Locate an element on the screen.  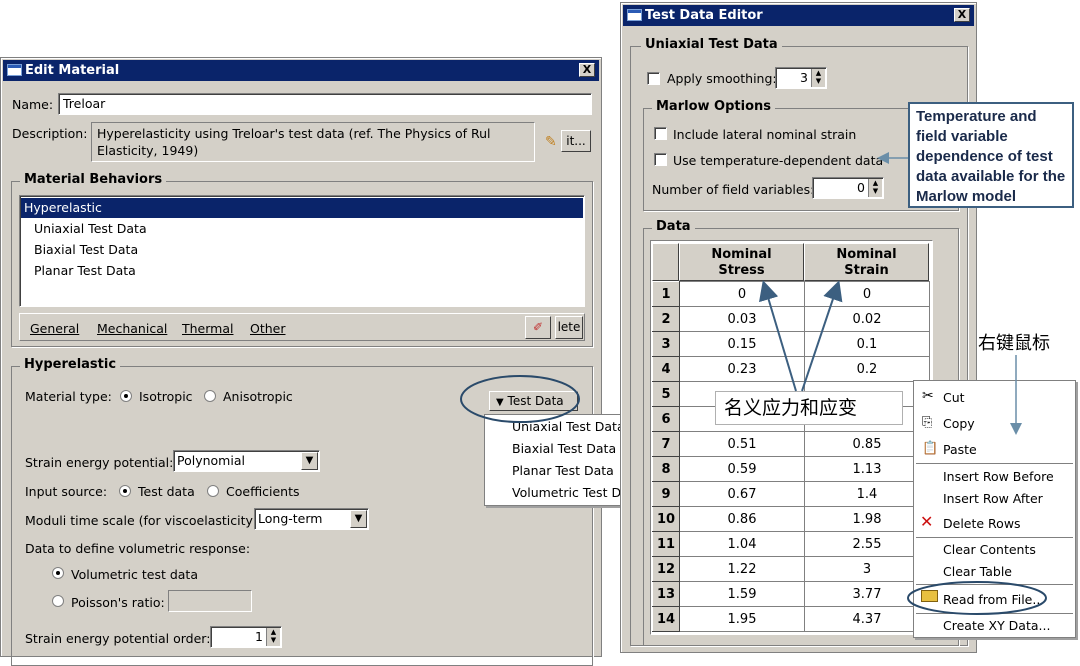
stress-cell: 1.04 is located at coordinates (742, 544).